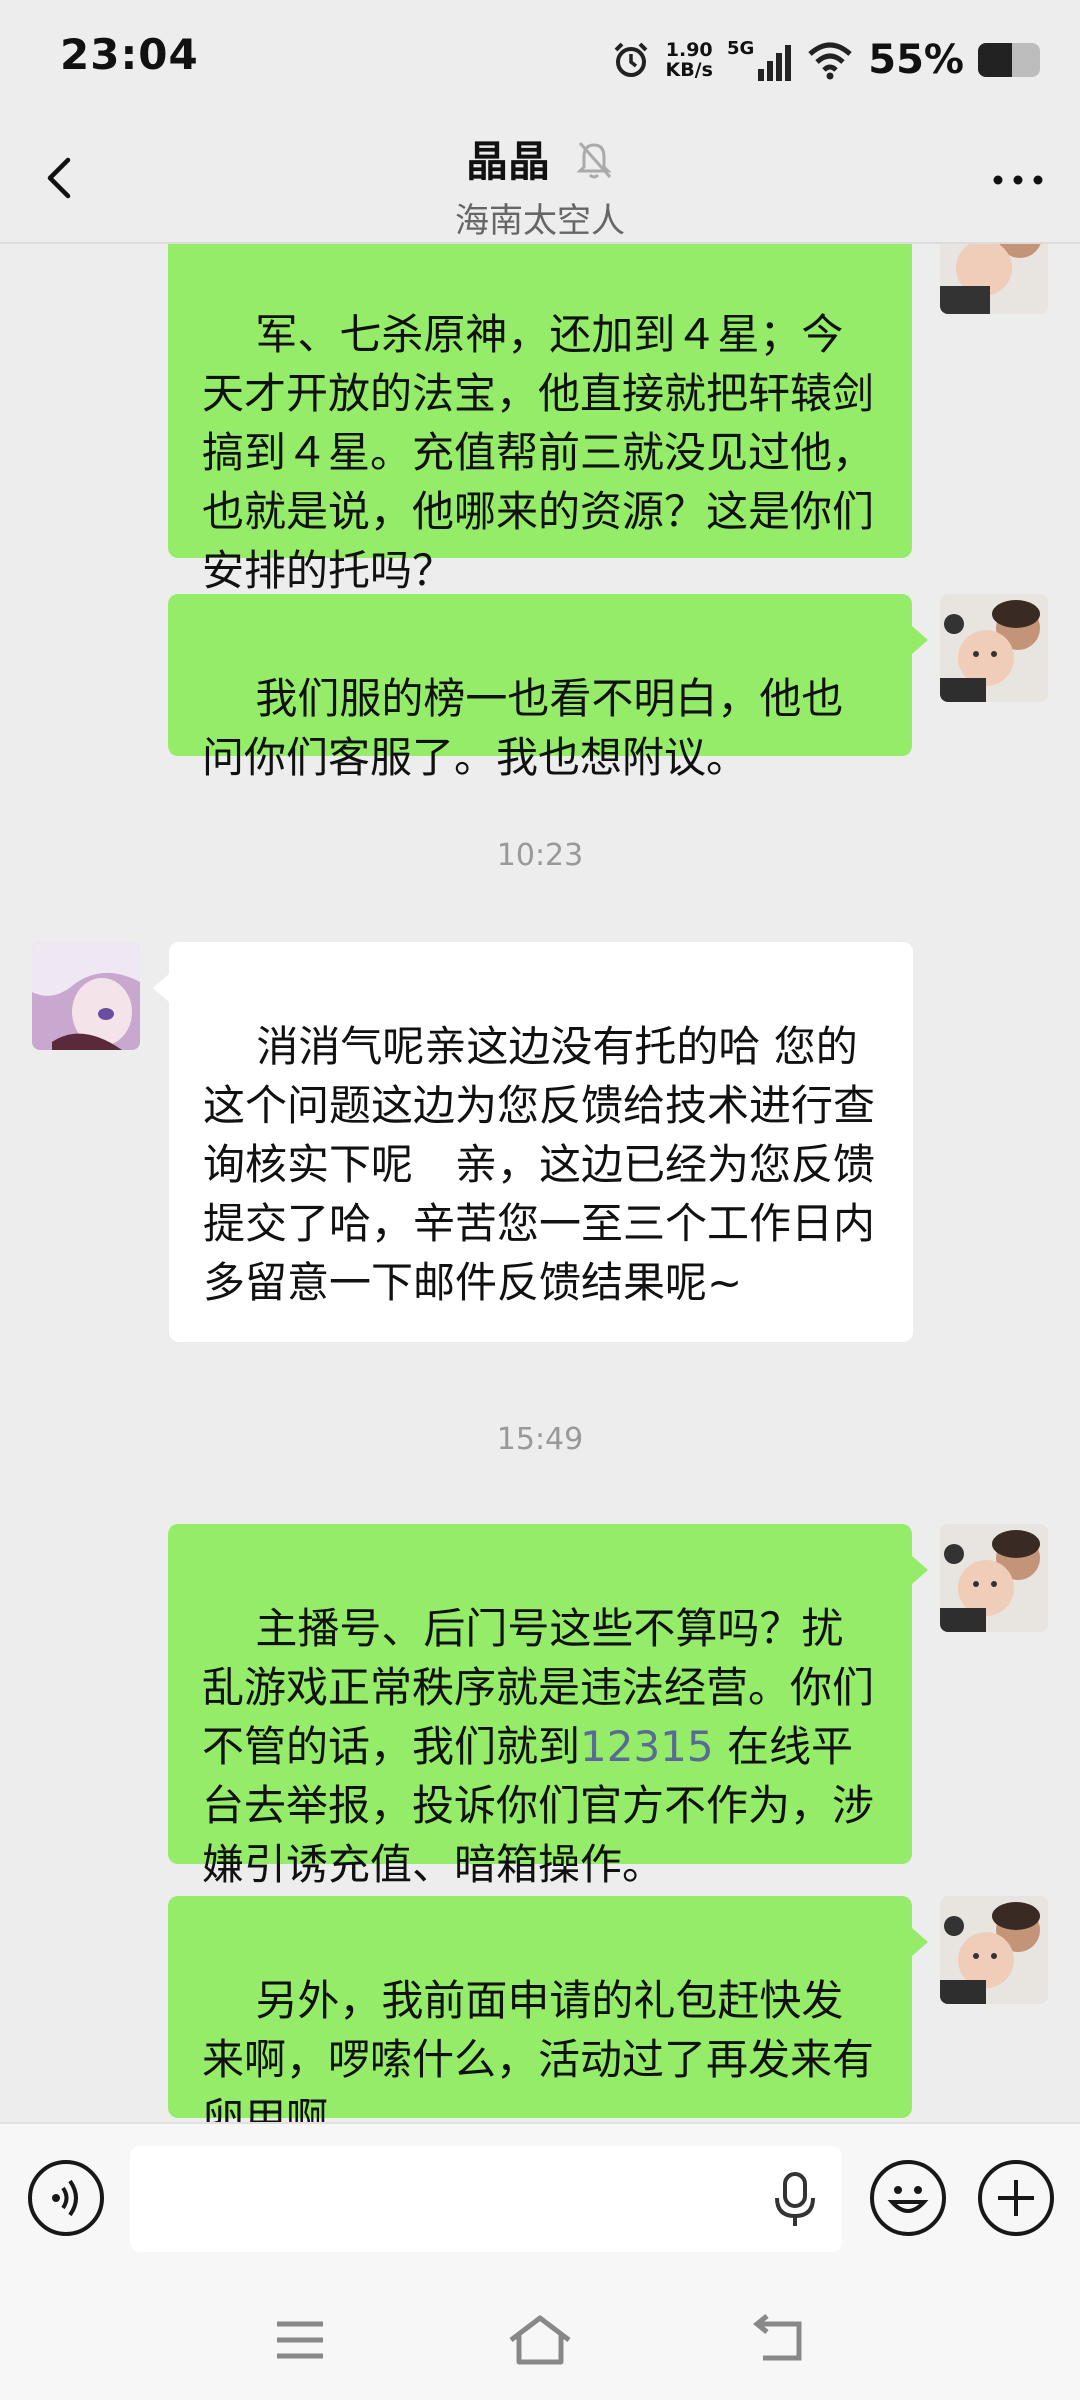 Image resolution: width=1080 pixels, height=2400 pixels. I want to click on add-more-button, so click(1016, 2198).